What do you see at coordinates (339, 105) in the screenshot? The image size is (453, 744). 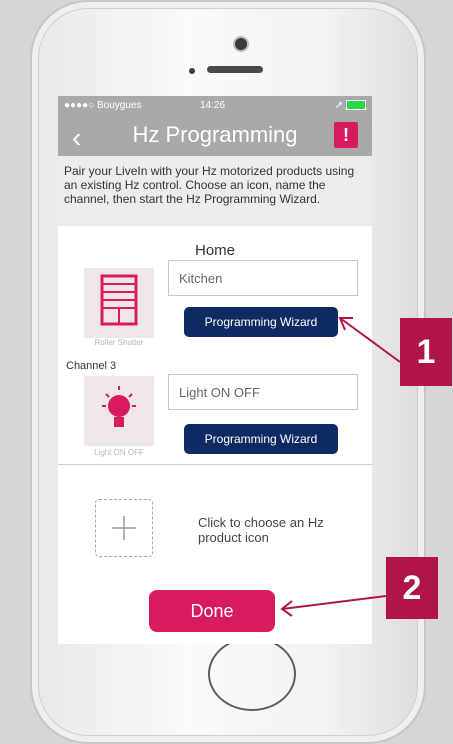 I see `location-icon: ➚` at bounding box center [339, 105].